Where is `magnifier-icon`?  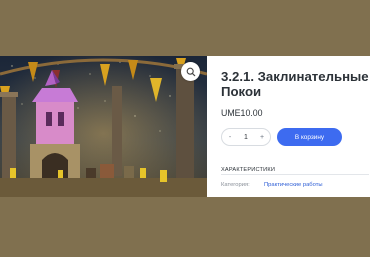
magnifier-icon is located at coordinates (190, 71).